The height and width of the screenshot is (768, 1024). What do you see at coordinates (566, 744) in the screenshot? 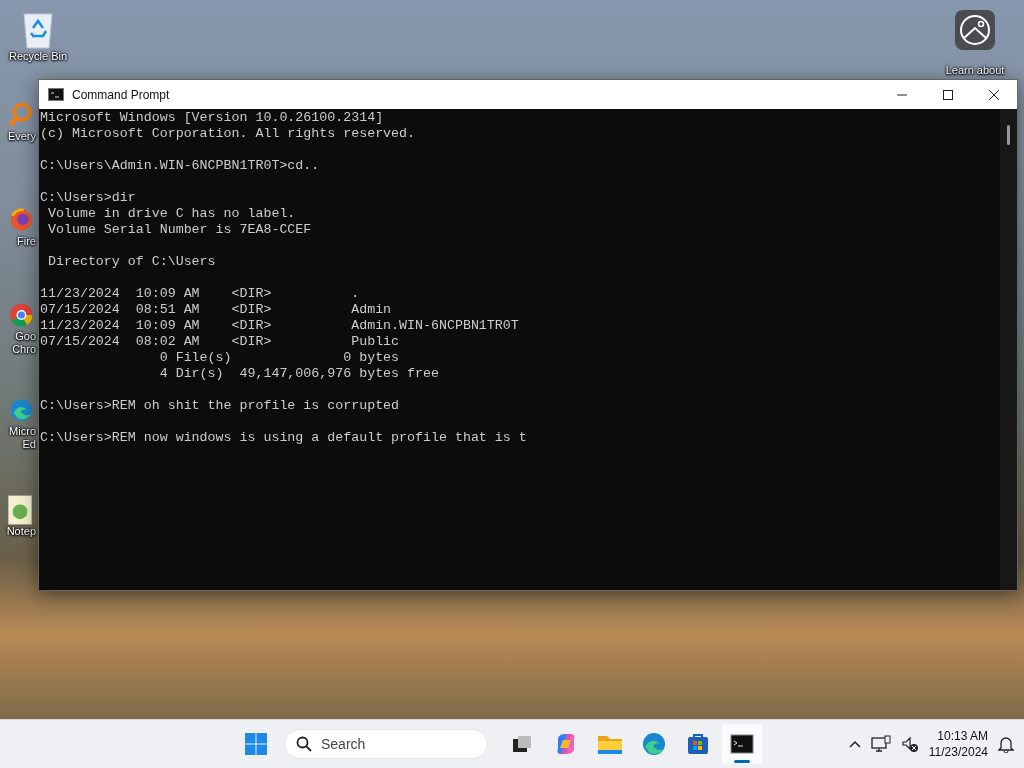
I see `copilot-icon` at bounding box center [566, 744].